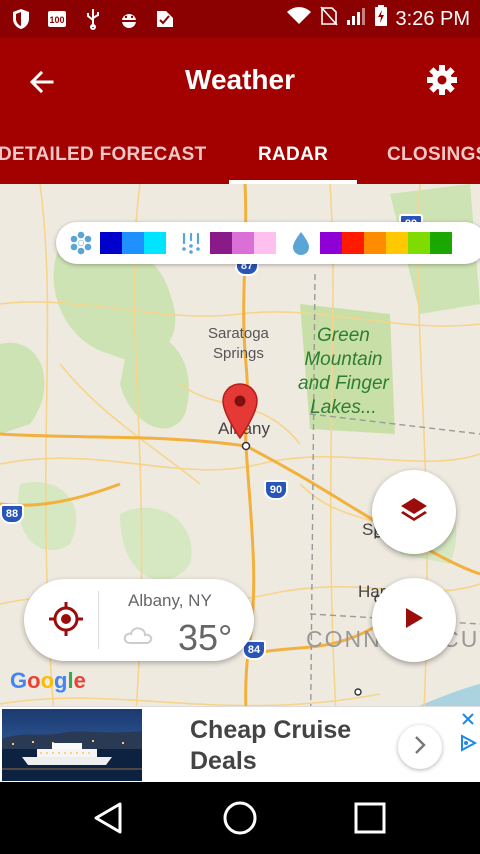 This screenshot has width=480, height=854. Describe the element at coordinates (328, 19) in the screenshot. I see `no-sim-icon` at that location.